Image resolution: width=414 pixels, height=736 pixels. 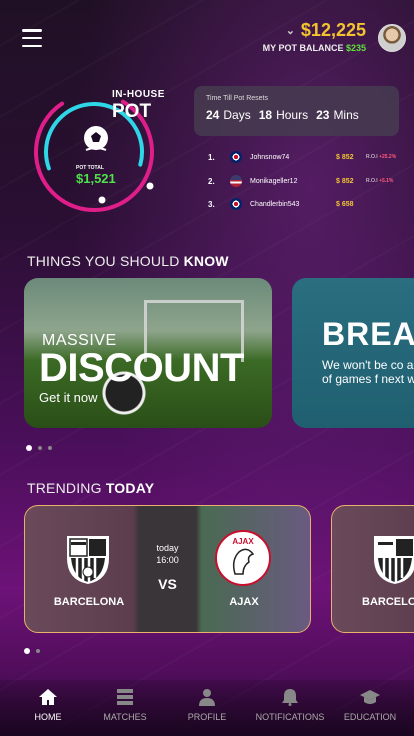 I want to click on nav-label: HOME, so click(x=48, y=717).